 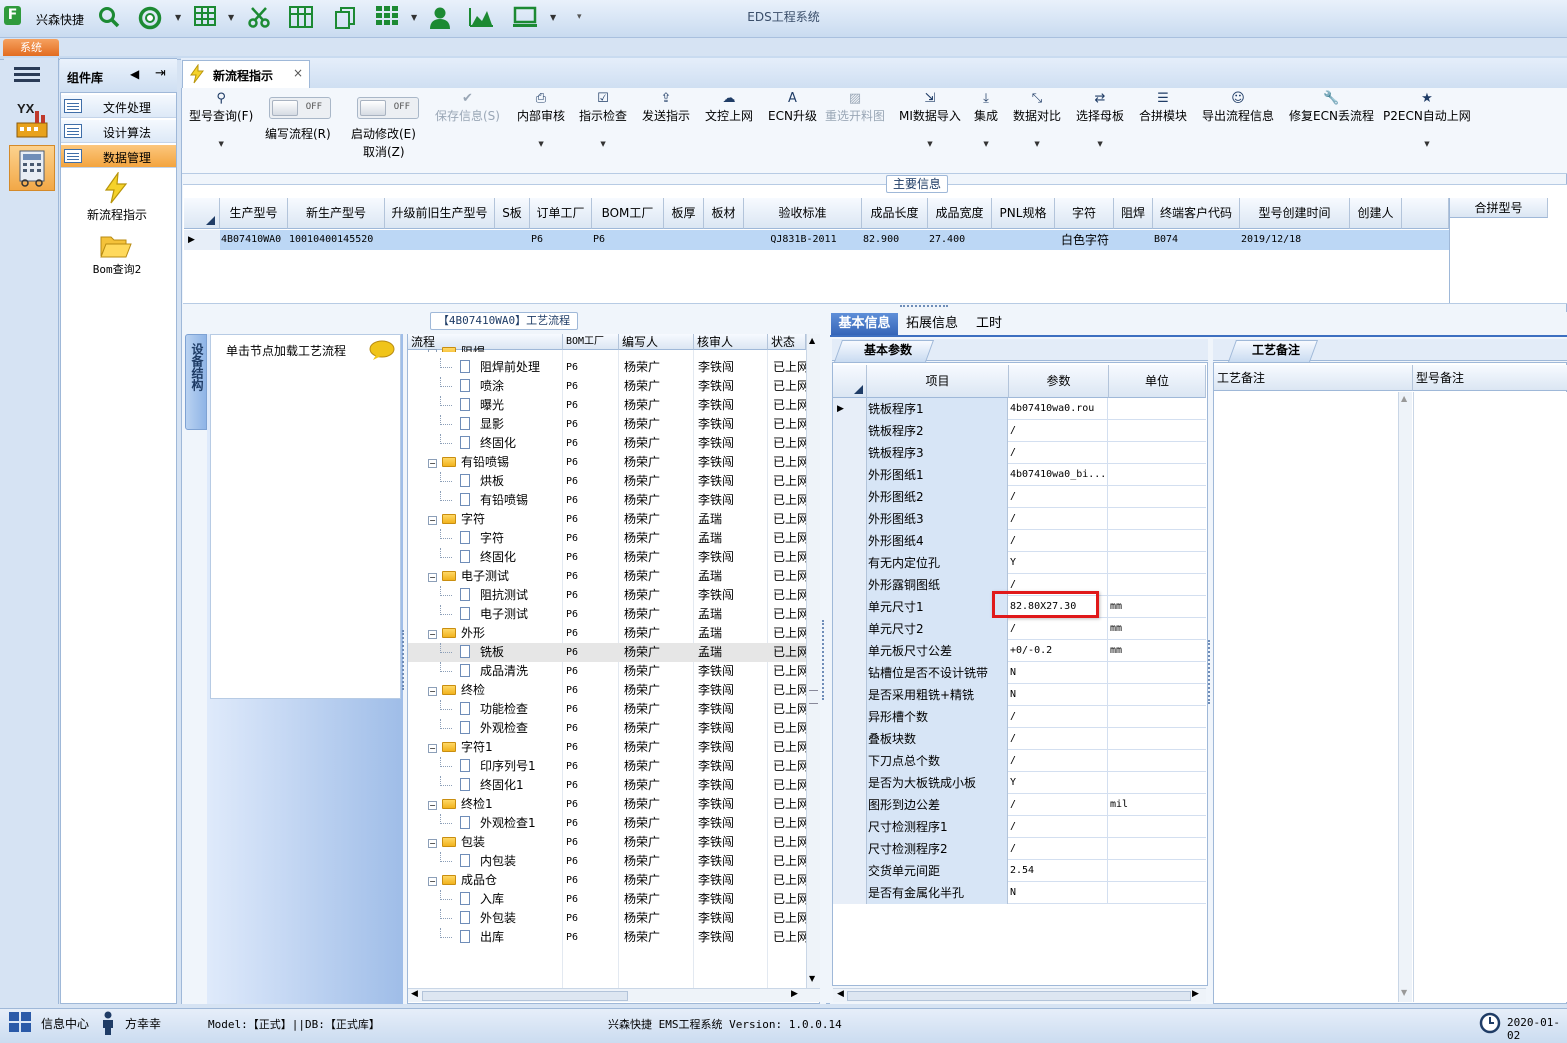 I want to click on col-header-10: 成品宽度, so click(x=960, y=213).